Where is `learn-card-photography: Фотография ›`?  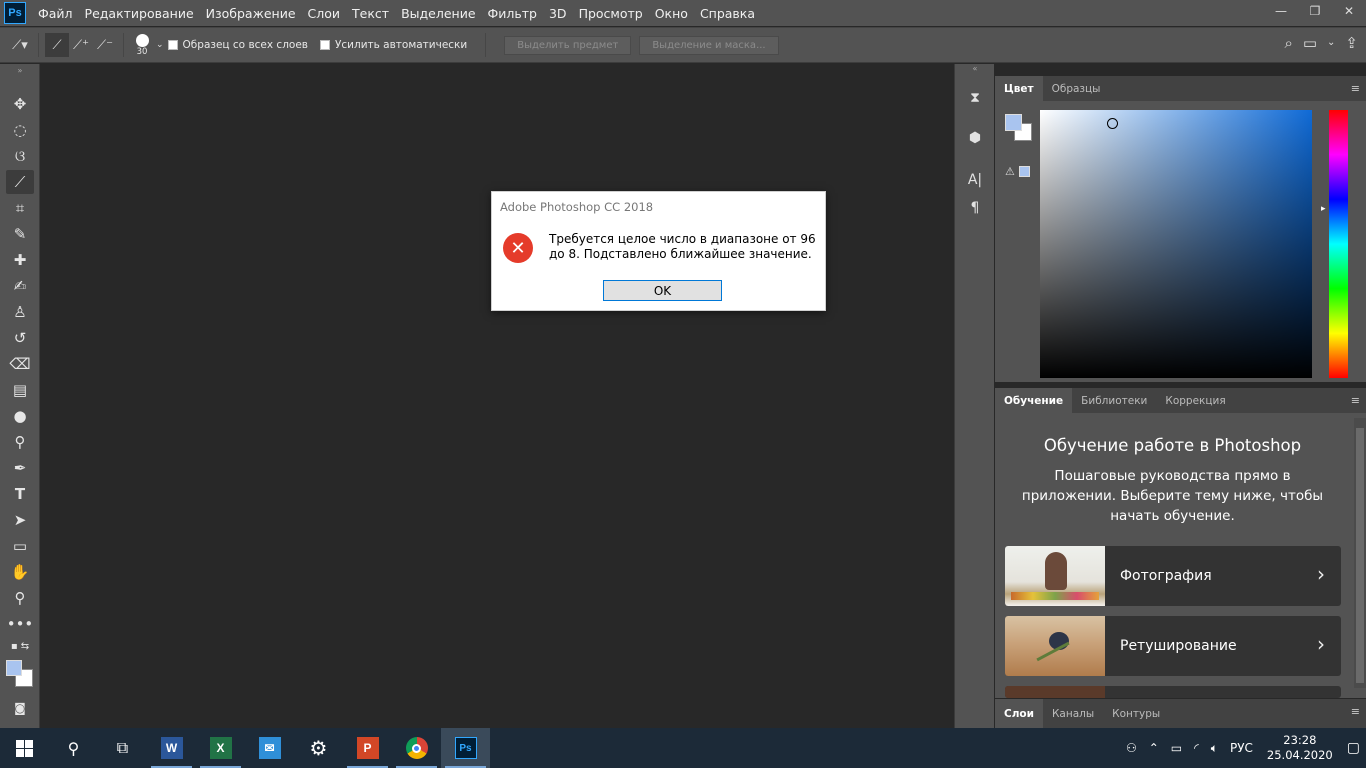
learn-card-photography: Фотография › is located at coordinates (1173, 576).